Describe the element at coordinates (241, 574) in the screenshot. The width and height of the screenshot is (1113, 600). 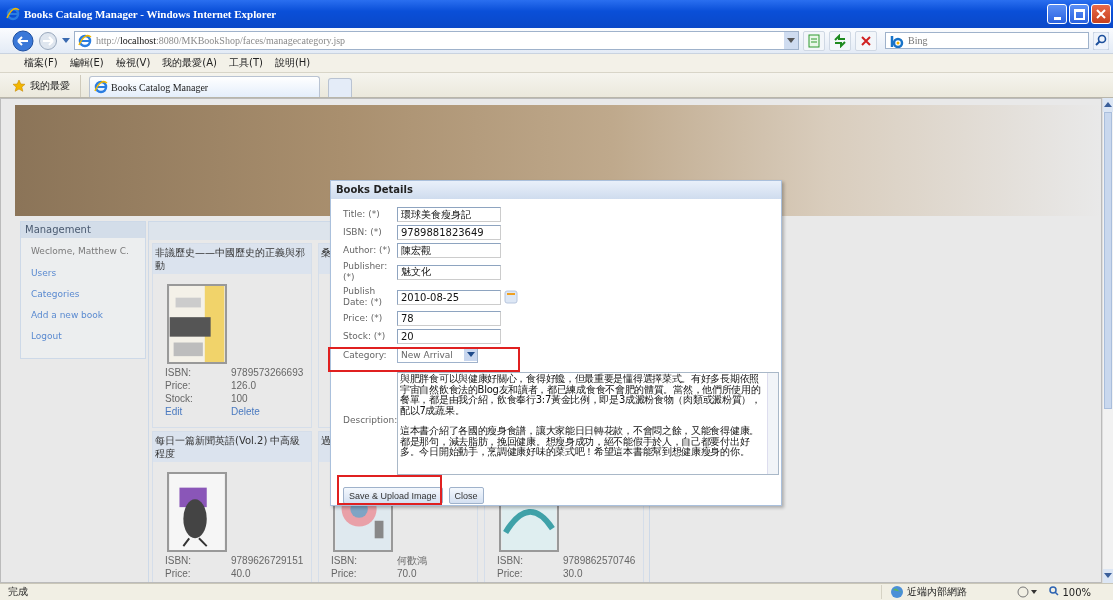
I see `field-value: 40.0` at that location.